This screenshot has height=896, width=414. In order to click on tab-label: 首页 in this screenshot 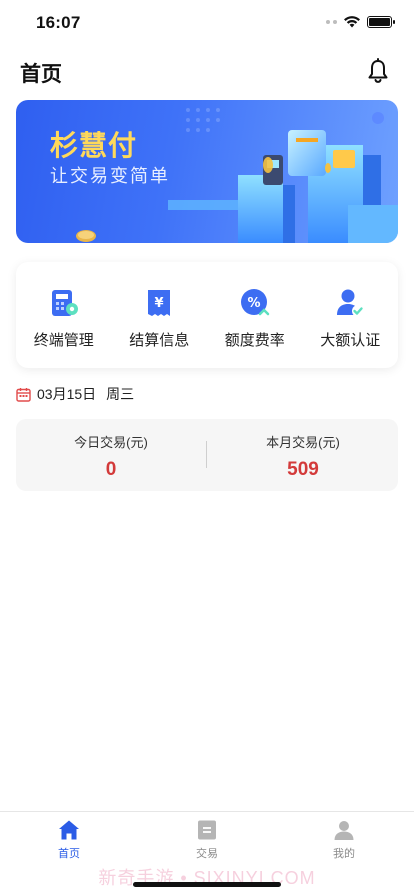, I will do `click(69, 854)`.